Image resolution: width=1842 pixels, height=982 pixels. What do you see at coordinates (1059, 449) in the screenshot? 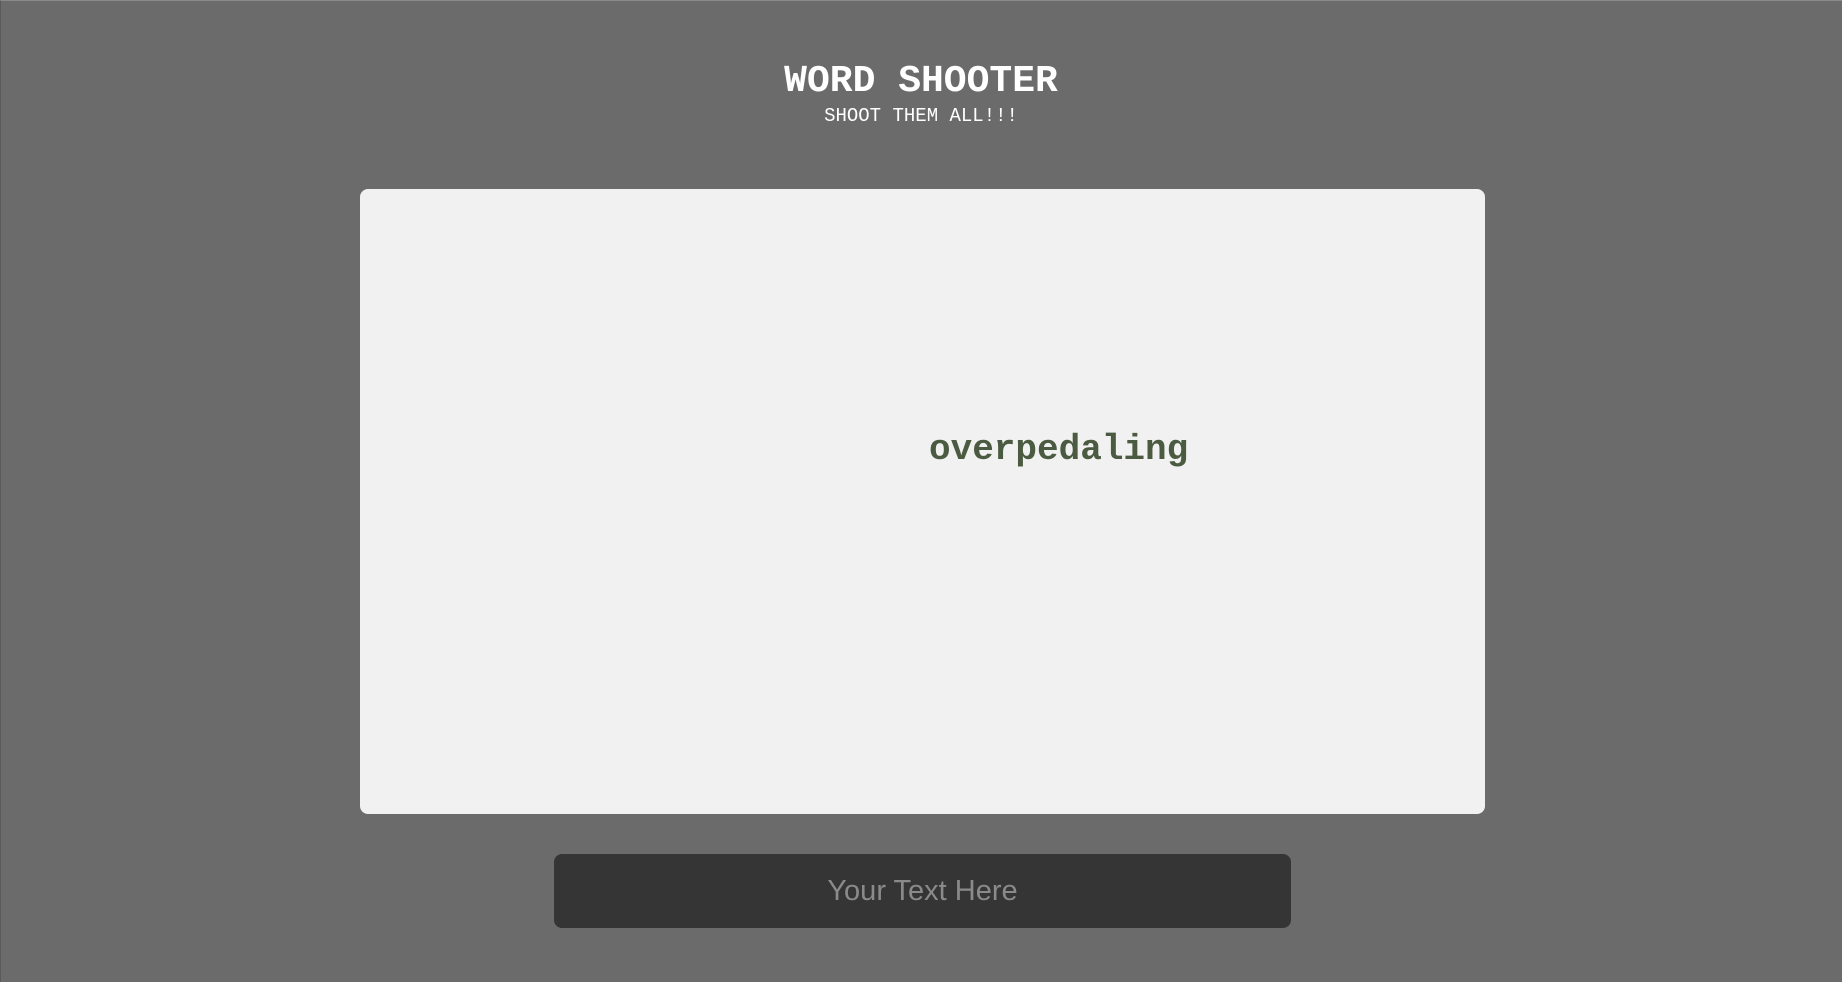
I see `falling-word: overpedaling` at bounding box center [1059, 449].